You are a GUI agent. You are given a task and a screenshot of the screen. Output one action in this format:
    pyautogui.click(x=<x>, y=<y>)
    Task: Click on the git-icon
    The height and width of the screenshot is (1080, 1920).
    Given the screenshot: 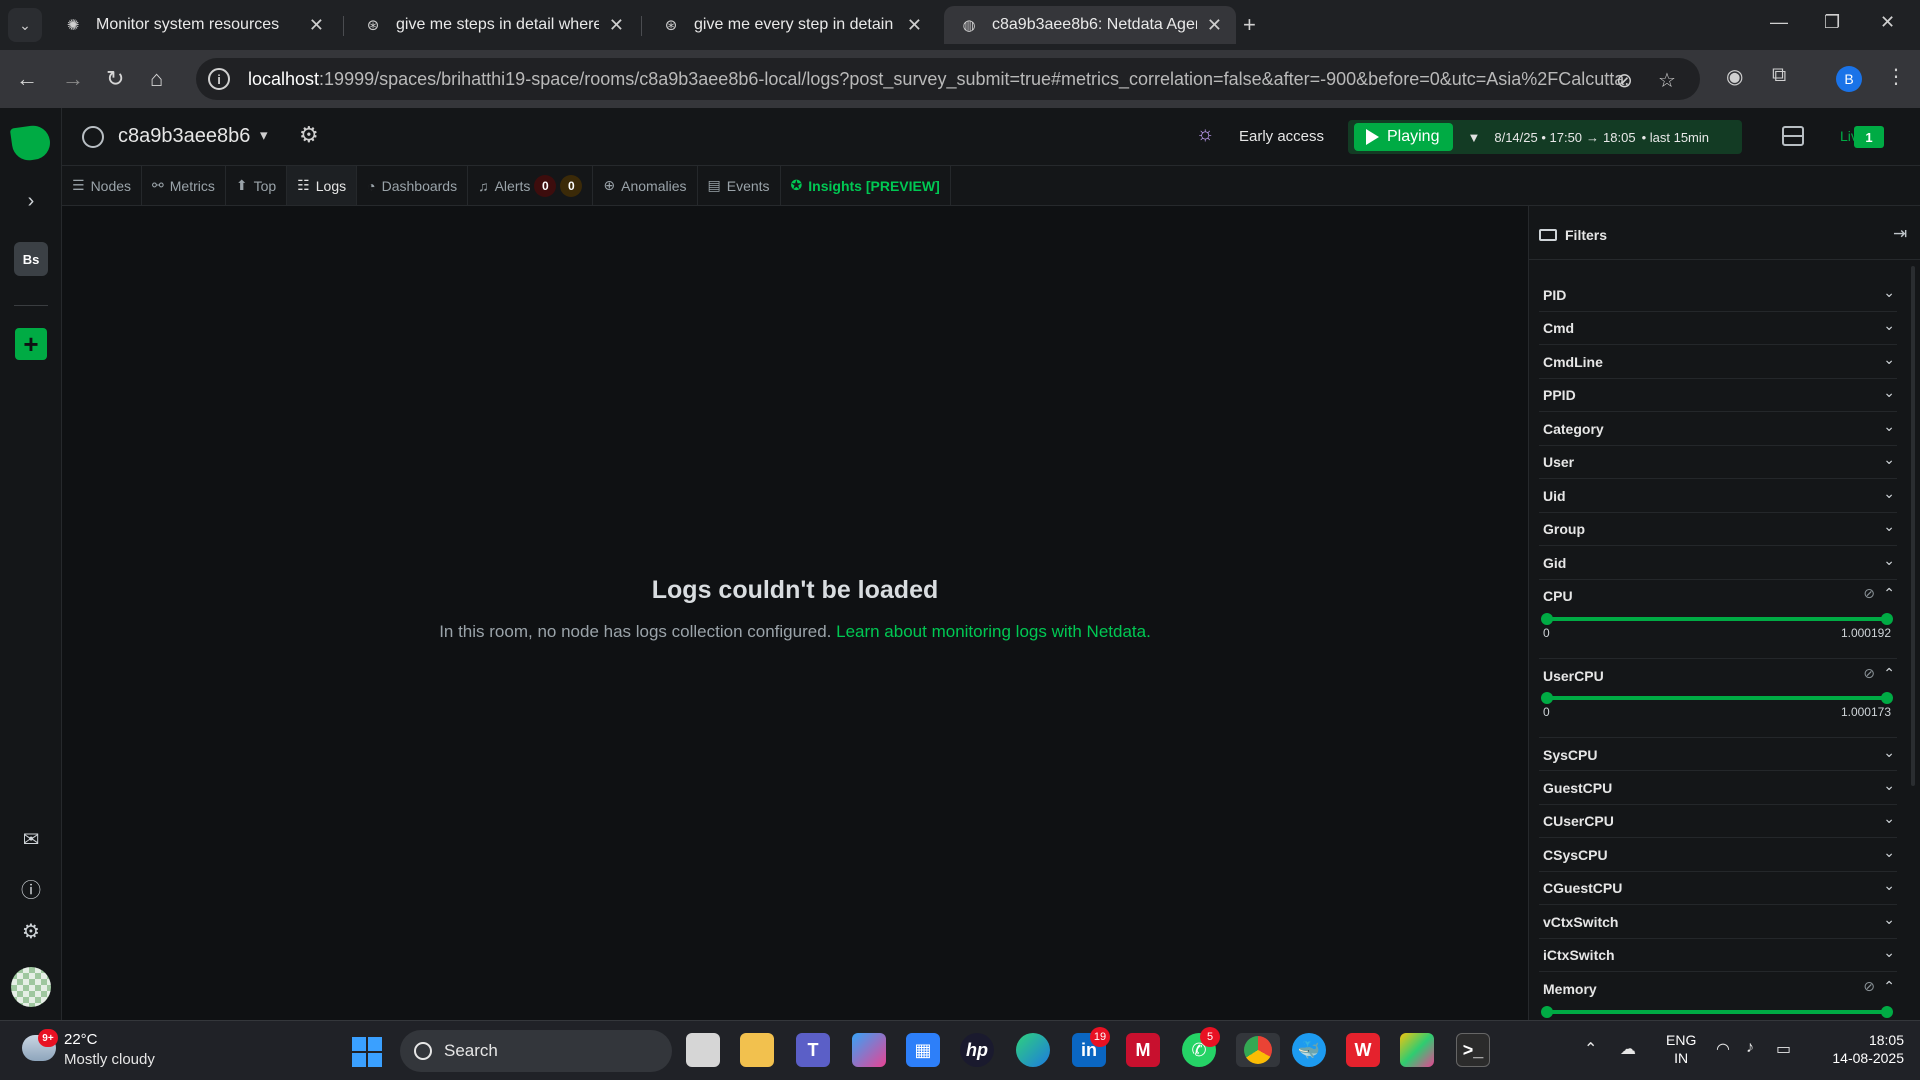 What is the action you would take?
    pyautogui.click(x=1417, y=1050)
    